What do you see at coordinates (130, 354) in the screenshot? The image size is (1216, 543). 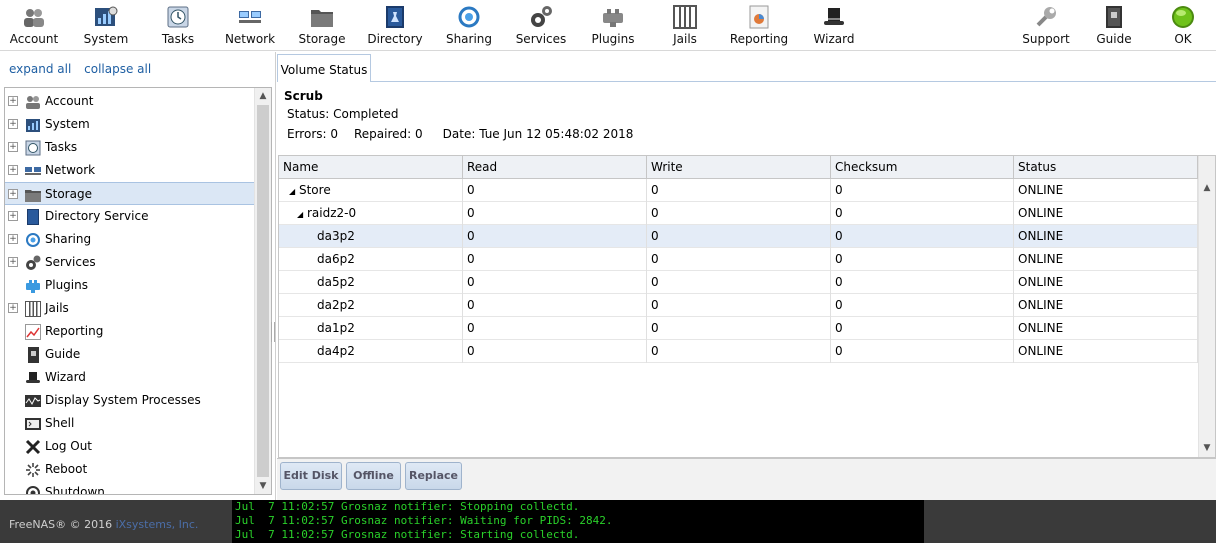 I see `tree-item-guide: Guide` at bounding box center [130, 354].